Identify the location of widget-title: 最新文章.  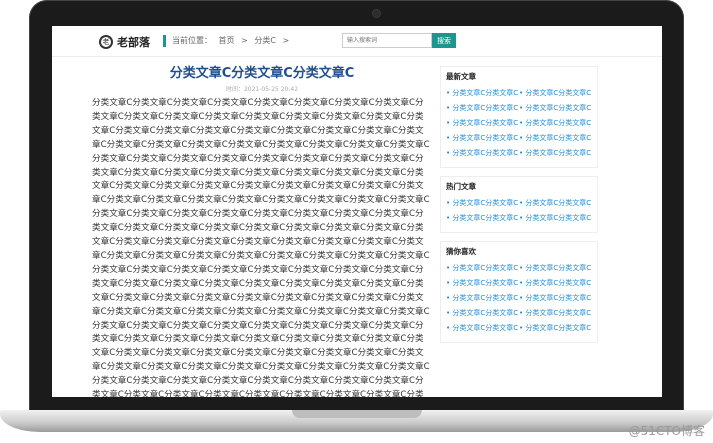
(461, 76).